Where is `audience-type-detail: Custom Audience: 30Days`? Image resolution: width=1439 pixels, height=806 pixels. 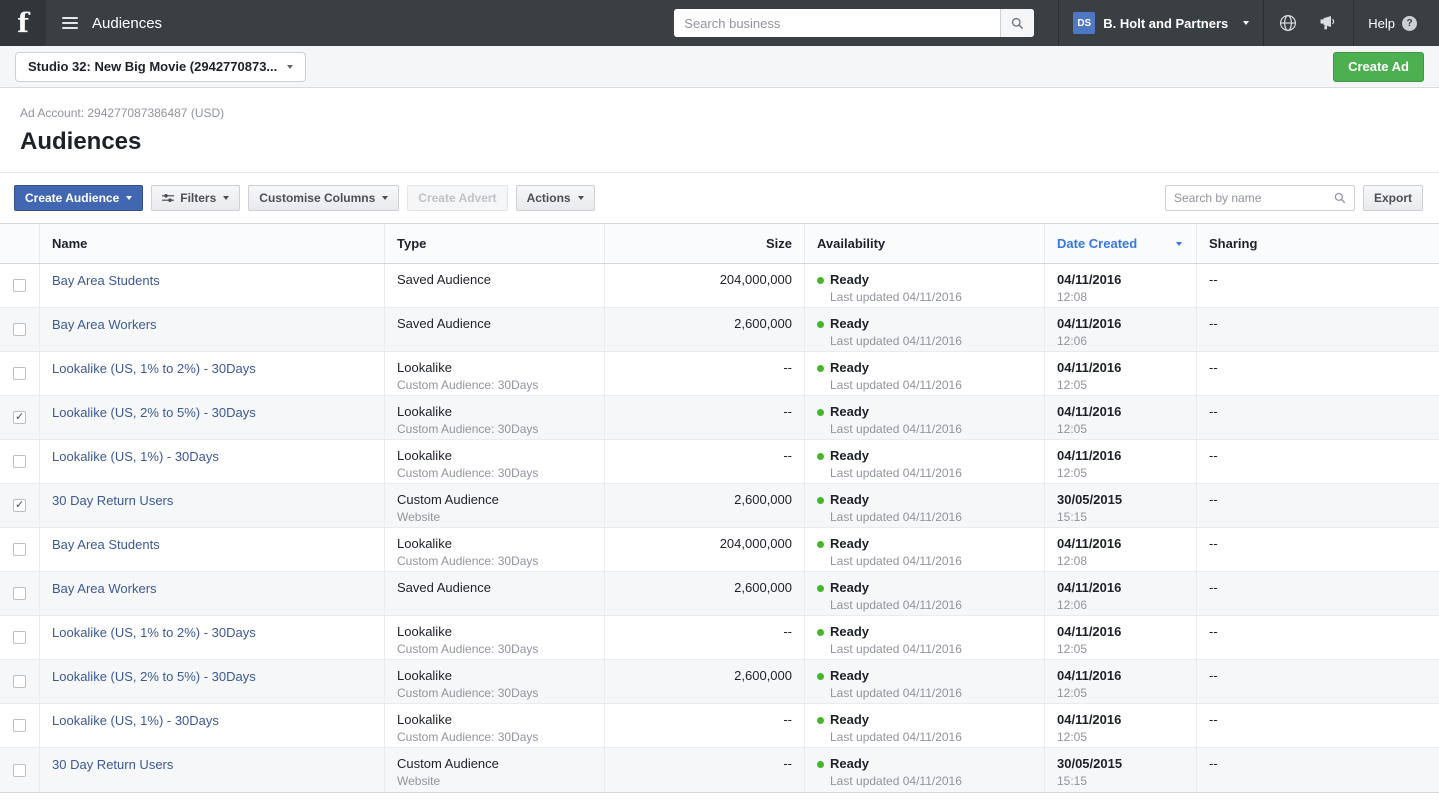
audience-type-detail: Custom Audience: 30Days is located at coordinates (468, 737).